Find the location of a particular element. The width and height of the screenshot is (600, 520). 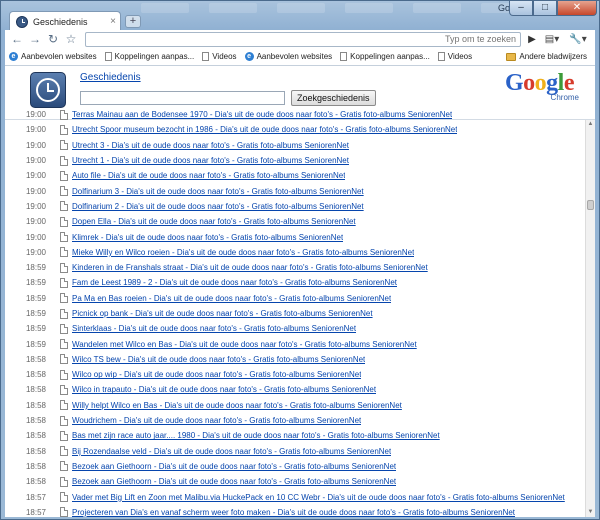

reload-button: ↻ is located at coordinates (53, 39).